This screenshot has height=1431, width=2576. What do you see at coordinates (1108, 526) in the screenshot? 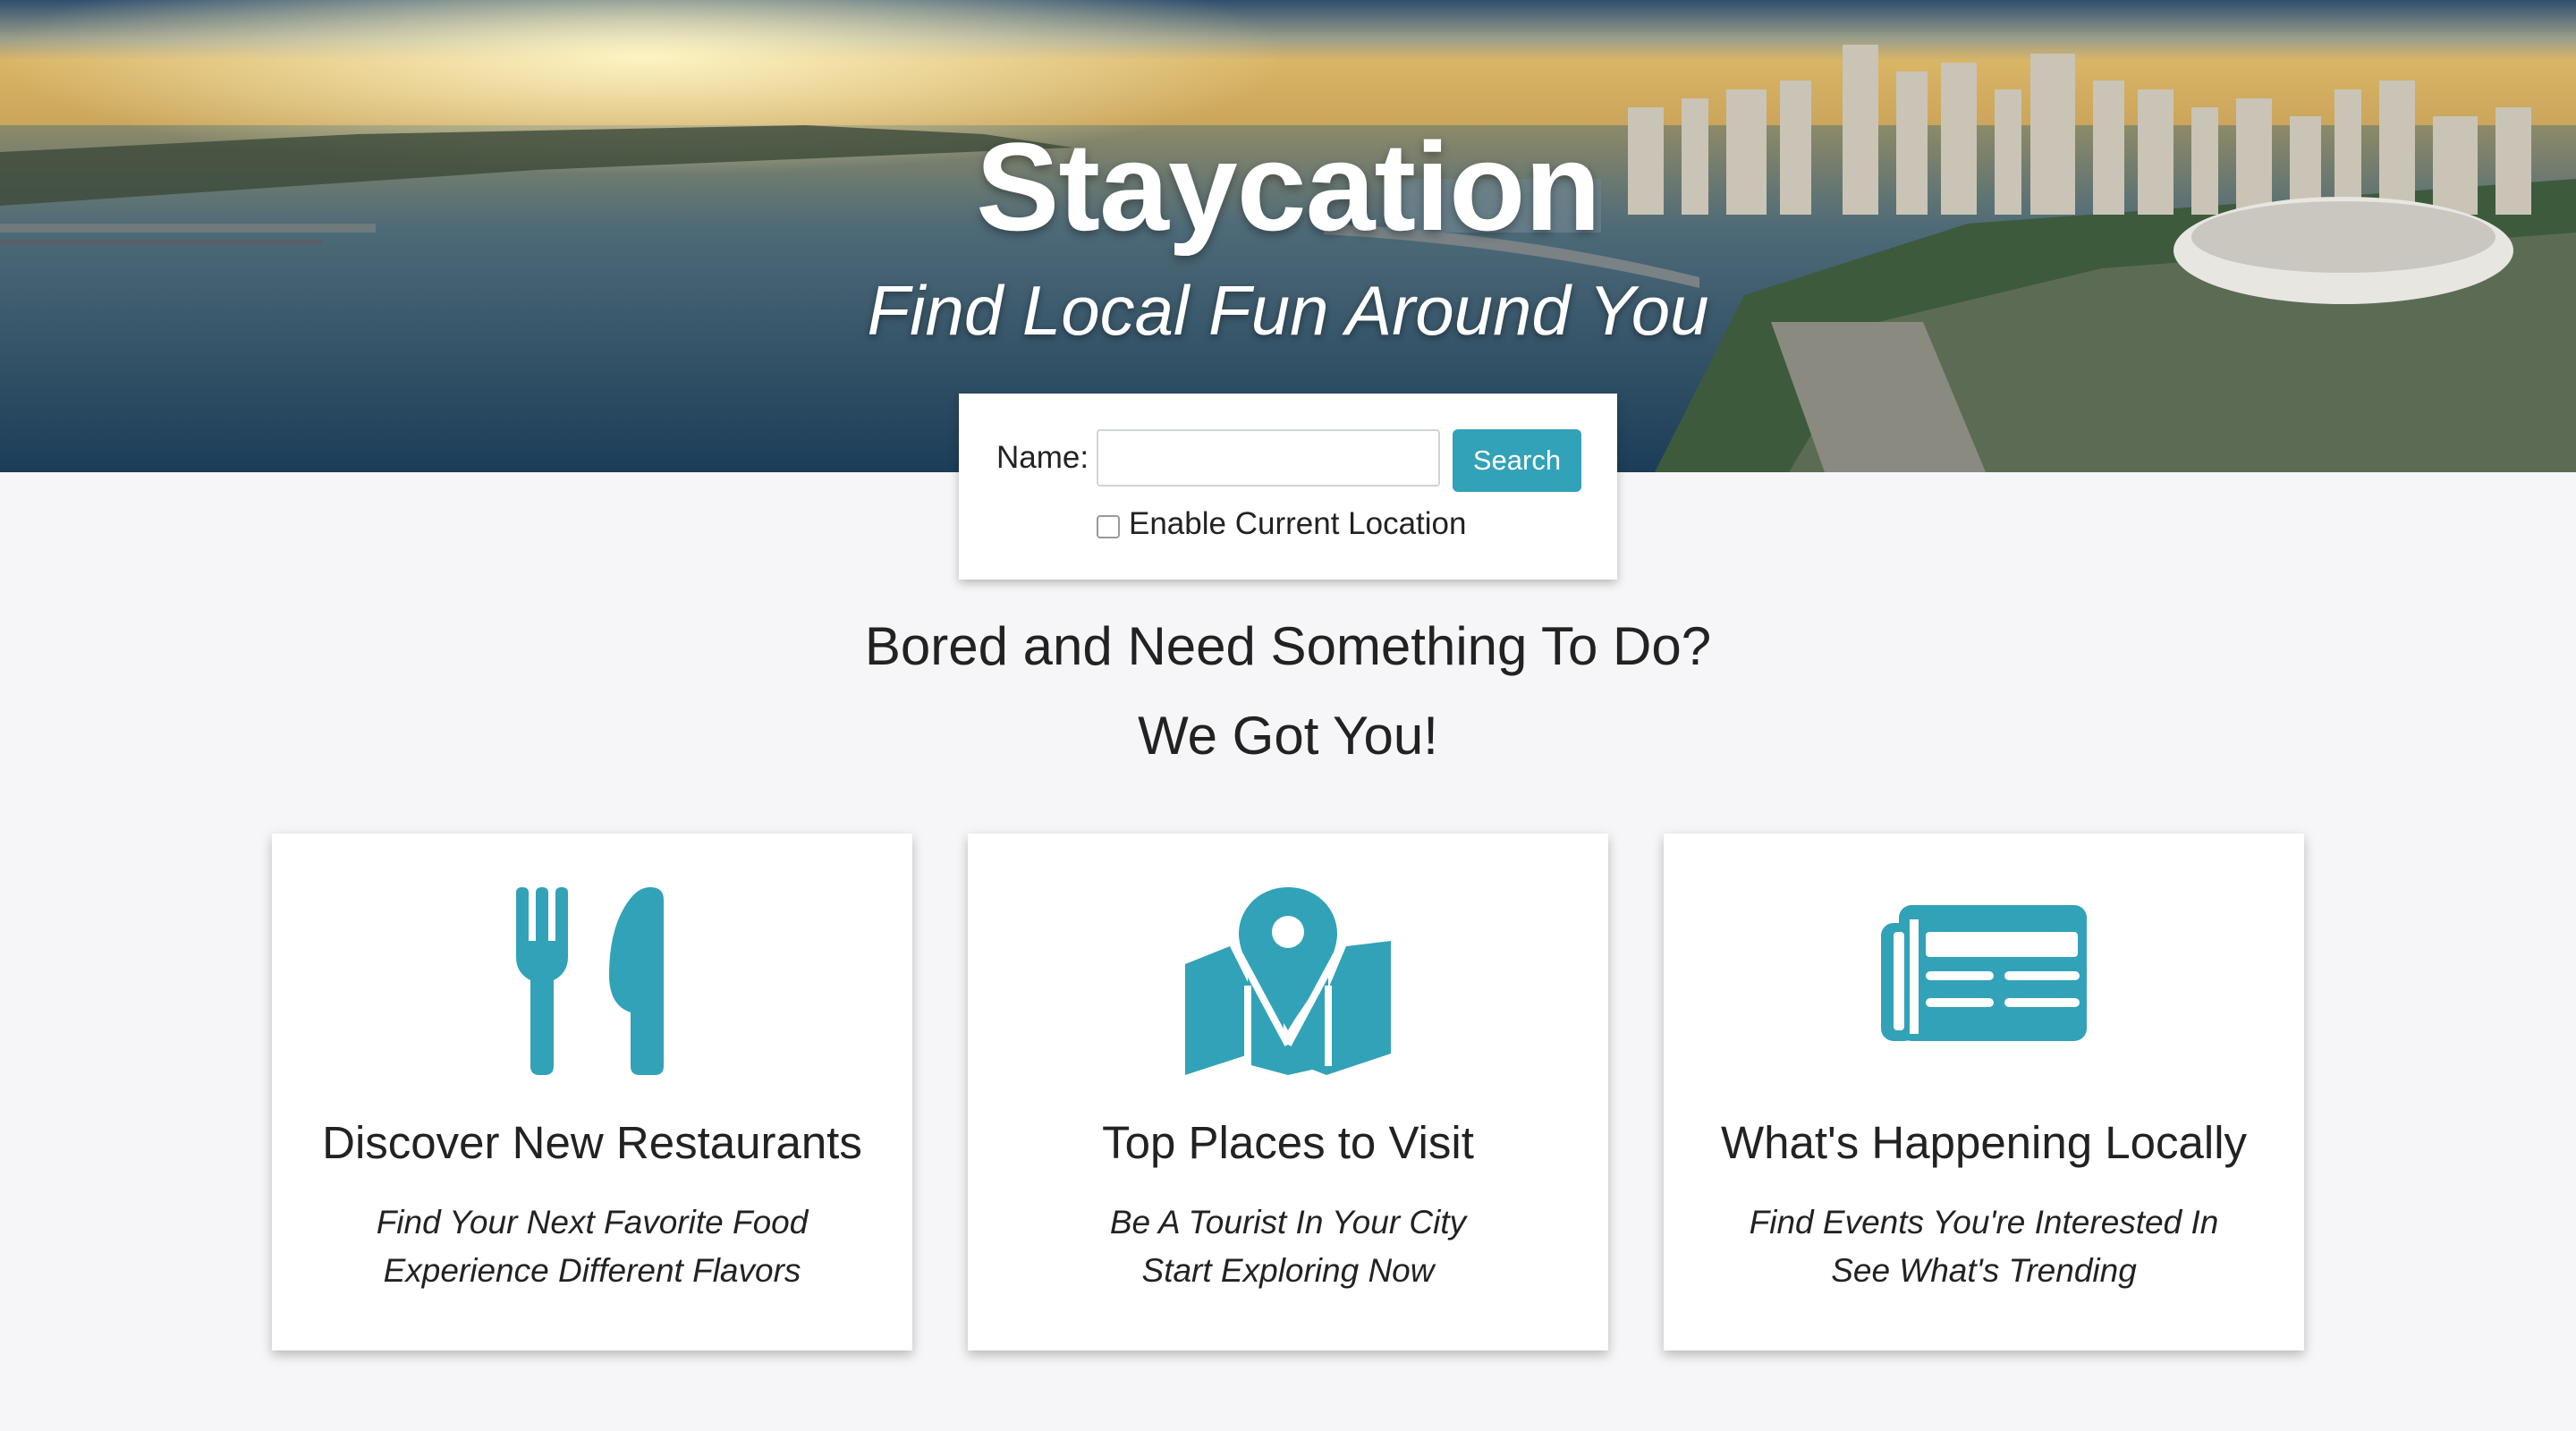
I see `enable-location-checkbox` at bounding box center [1108, 526].